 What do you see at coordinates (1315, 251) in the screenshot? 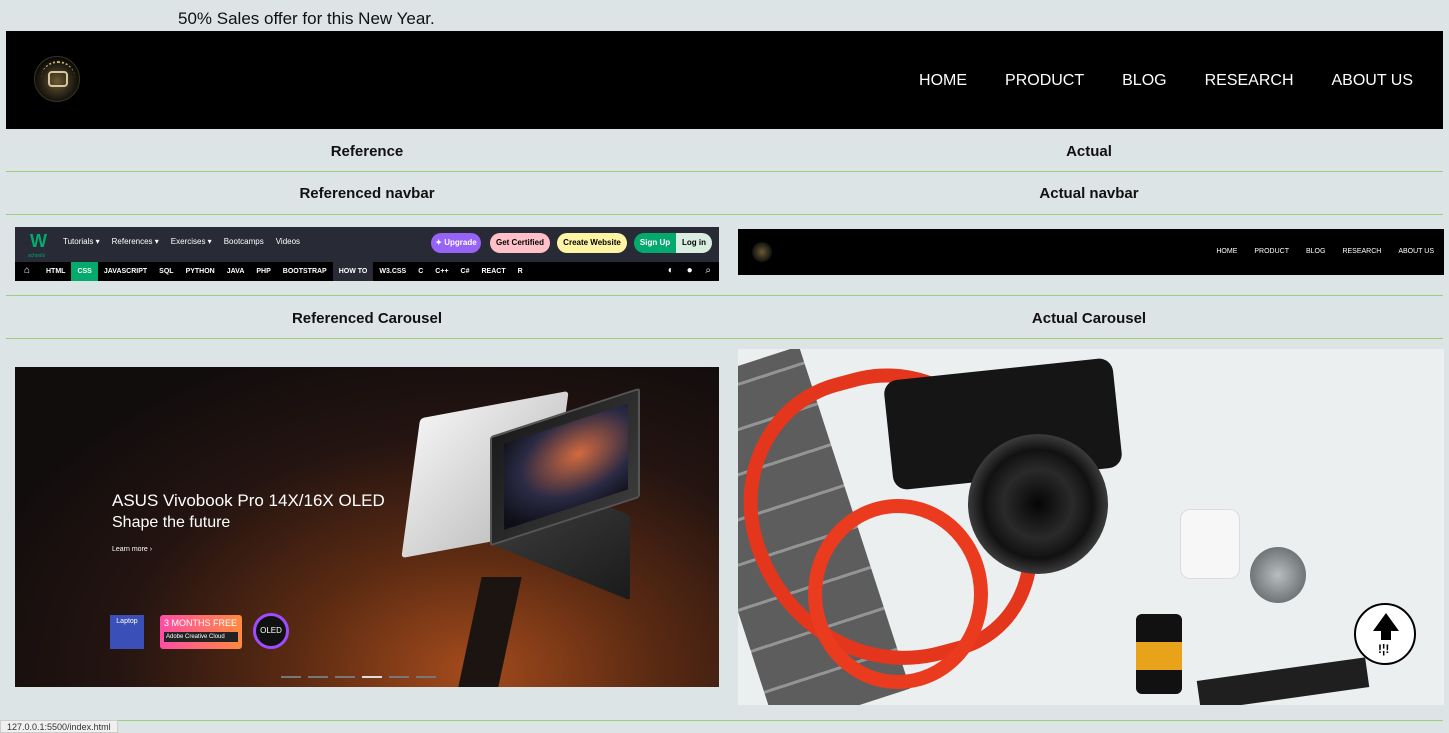
I see `mini-nav-blog: BLOG` at bounding box center [1315, 251].